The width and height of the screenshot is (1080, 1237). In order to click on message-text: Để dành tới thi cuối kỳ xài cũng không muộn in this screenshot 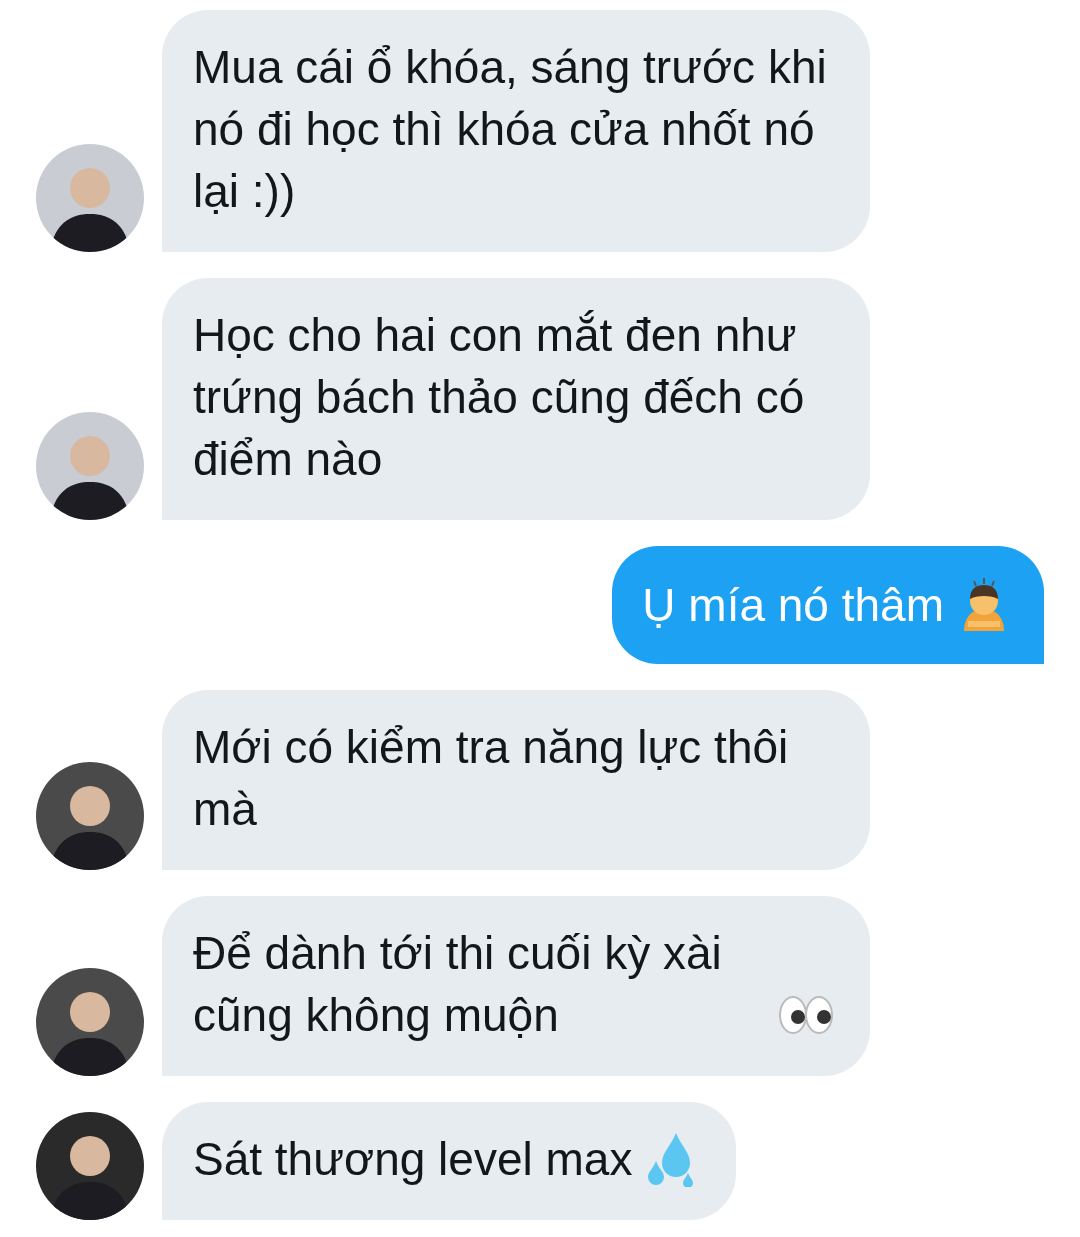, I will do `click(458, 984)`.